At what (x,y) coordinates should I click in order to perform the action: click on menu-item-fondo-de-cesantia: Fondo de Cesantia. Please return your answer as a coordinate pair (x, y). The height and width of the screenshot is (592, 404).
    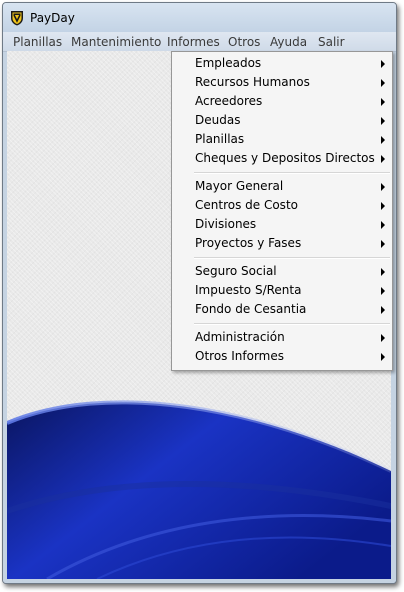
    Looking at the image, I should click on (282, 309).